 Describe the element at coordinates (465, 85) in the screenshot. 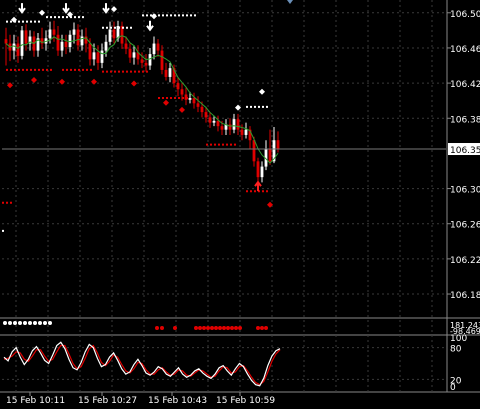

I see `price-tick-label: 106.425` at that location.